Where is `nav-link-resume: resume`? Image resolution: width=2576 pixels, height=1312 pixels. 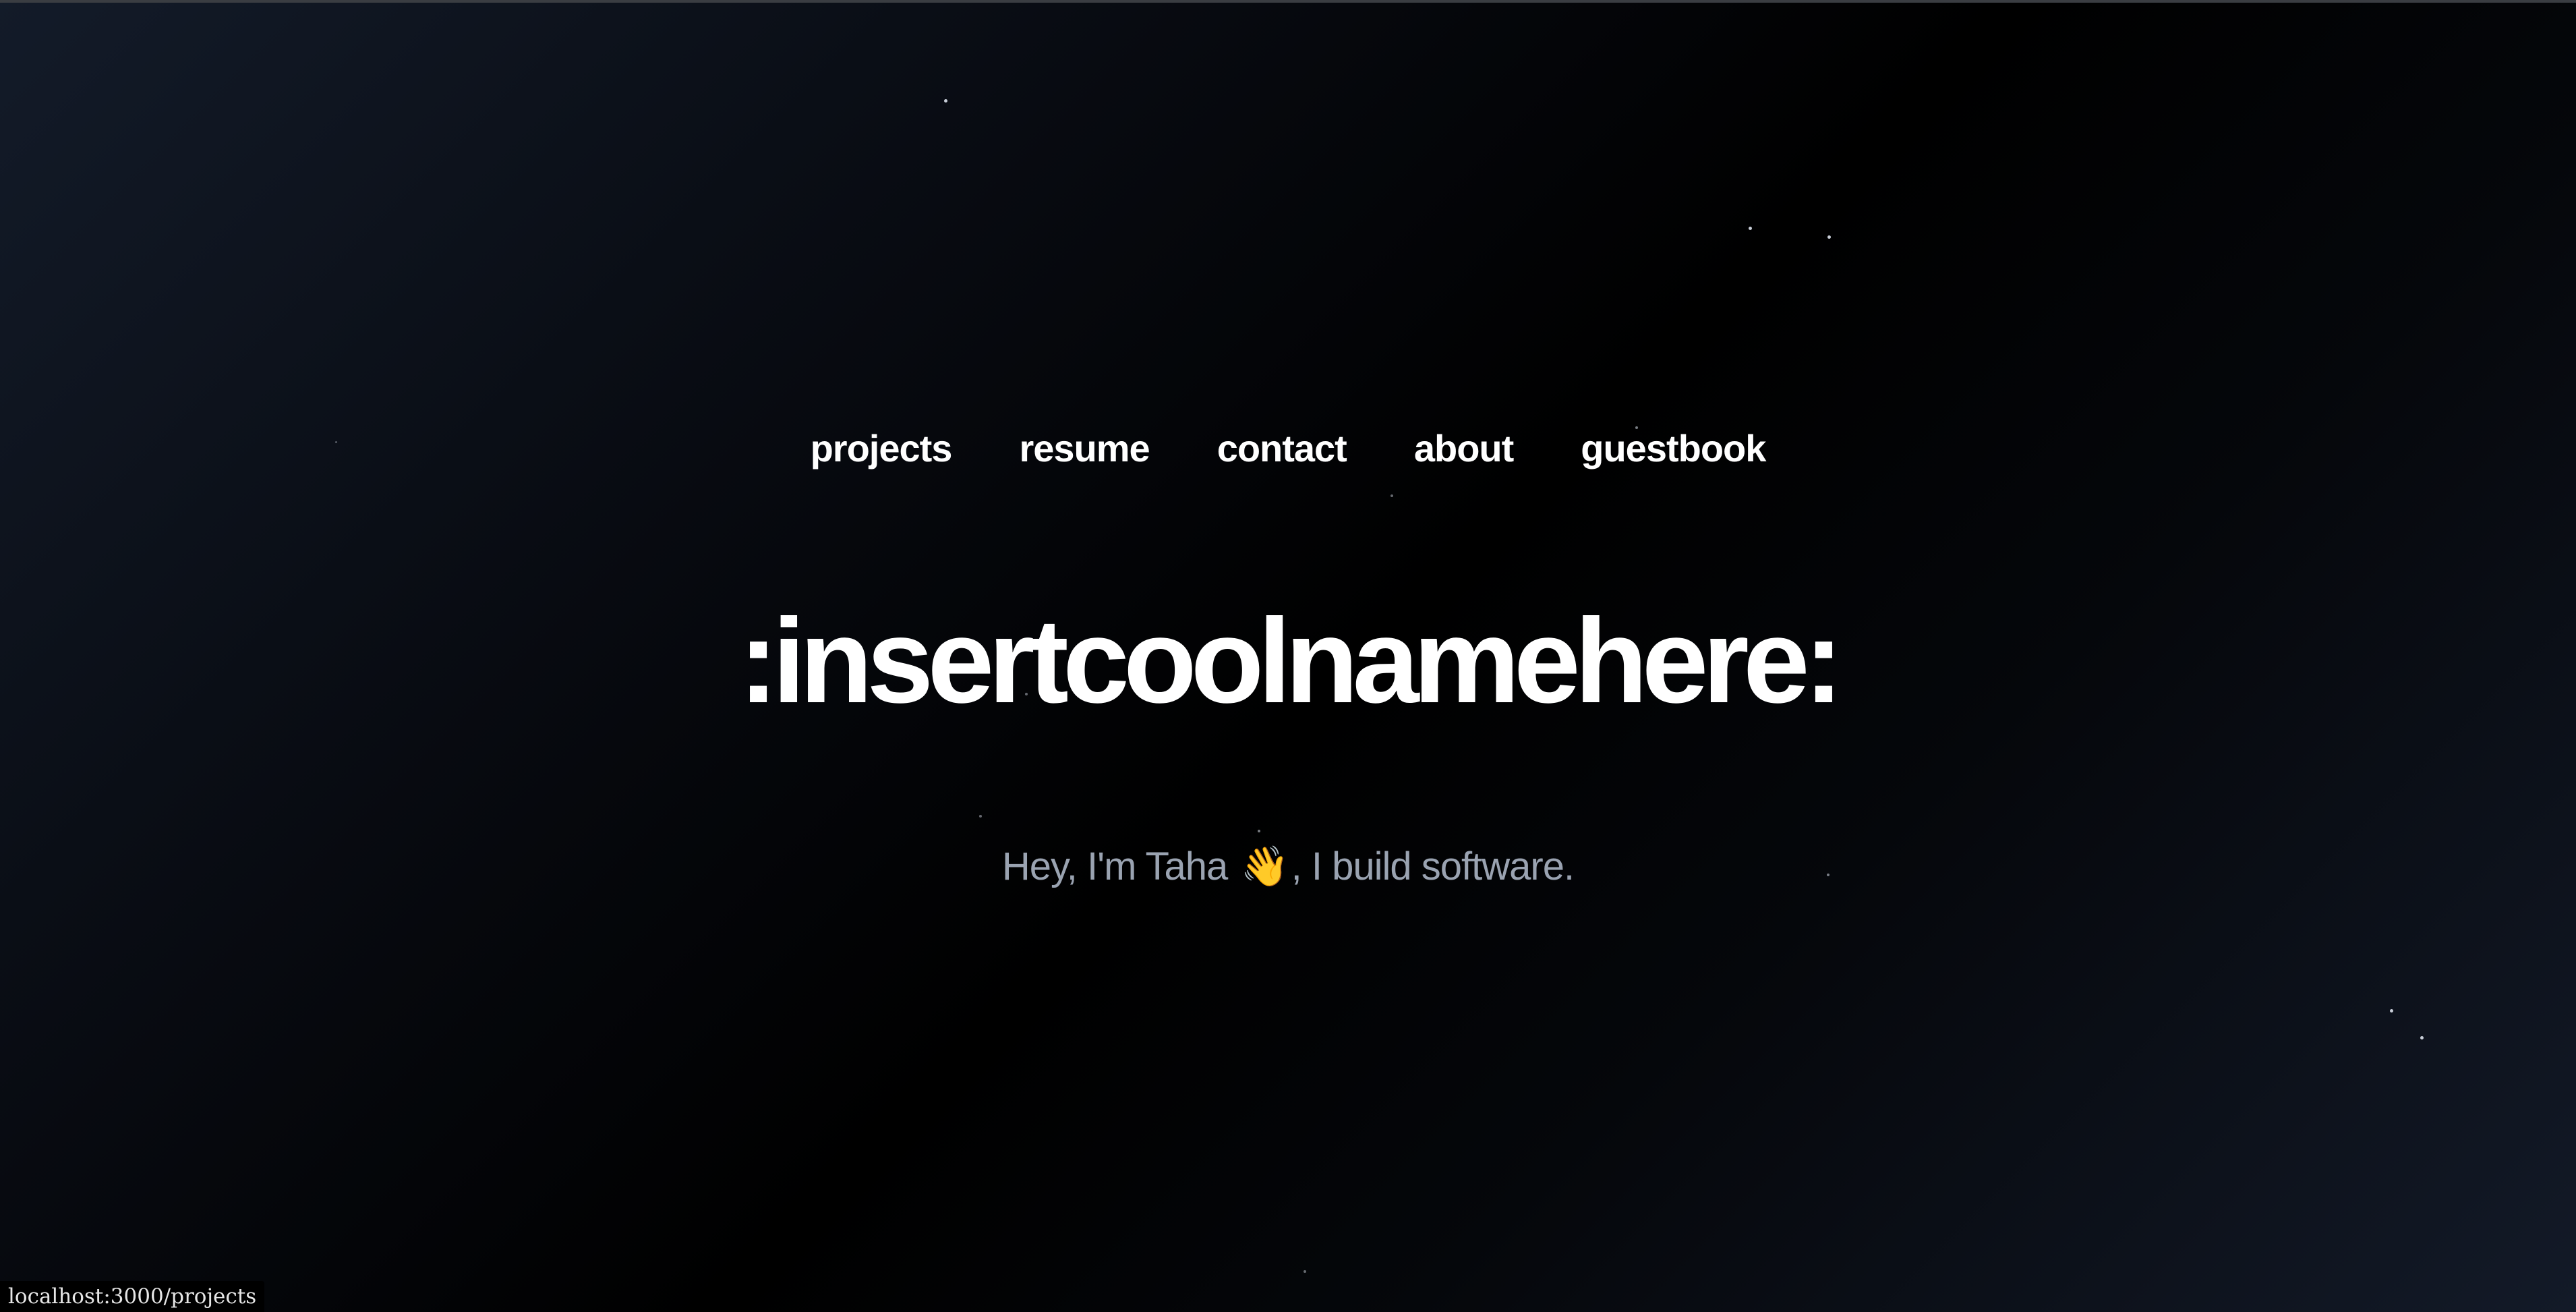
nav-link-resume: resume is located at coordinates (1084, 449).